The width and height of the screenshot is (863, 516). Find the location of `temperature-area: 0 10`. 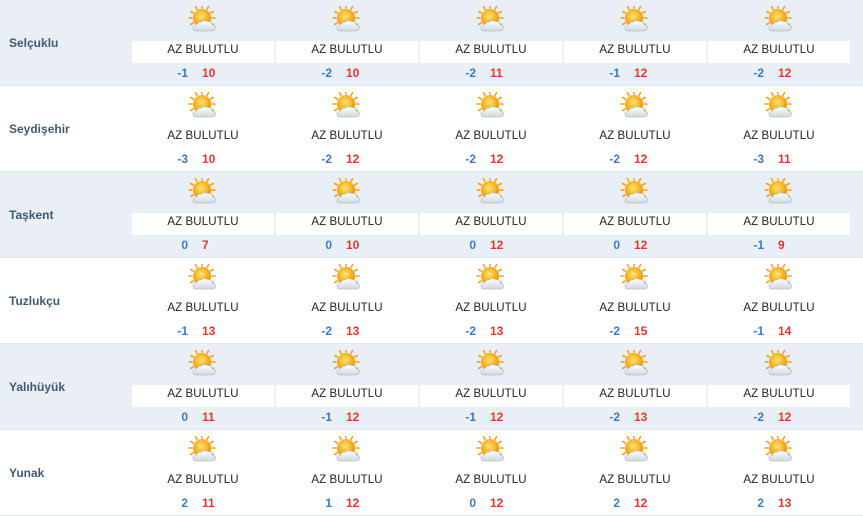

temperature-area: 0 10 is located at coordinates (347, 245).